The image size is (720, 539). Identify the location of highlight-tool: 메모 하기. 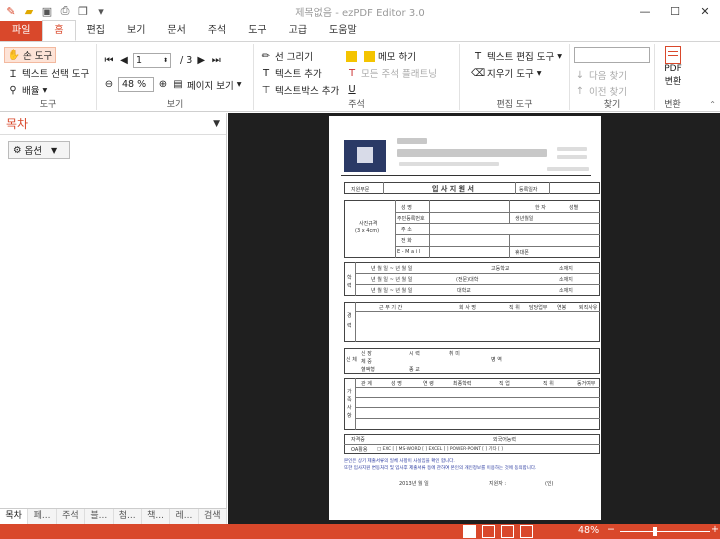
(381, 56).